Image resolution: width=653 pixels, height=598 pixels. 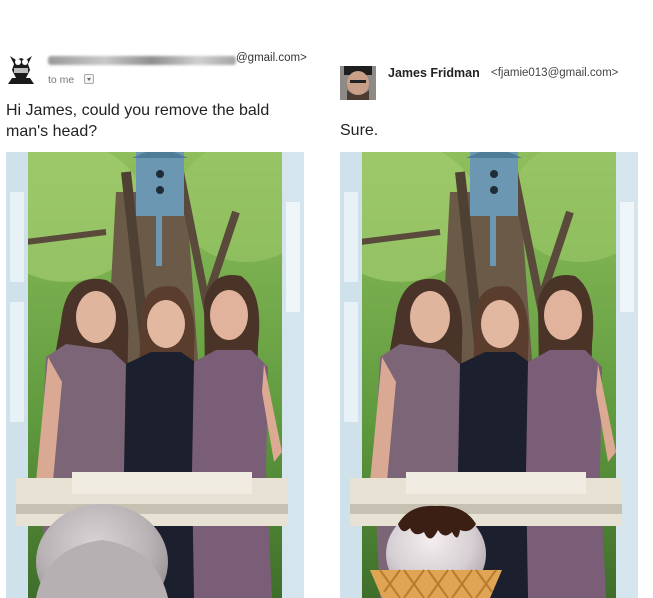 I want to click on chevron-down-icon, so click(x=89, y=79).